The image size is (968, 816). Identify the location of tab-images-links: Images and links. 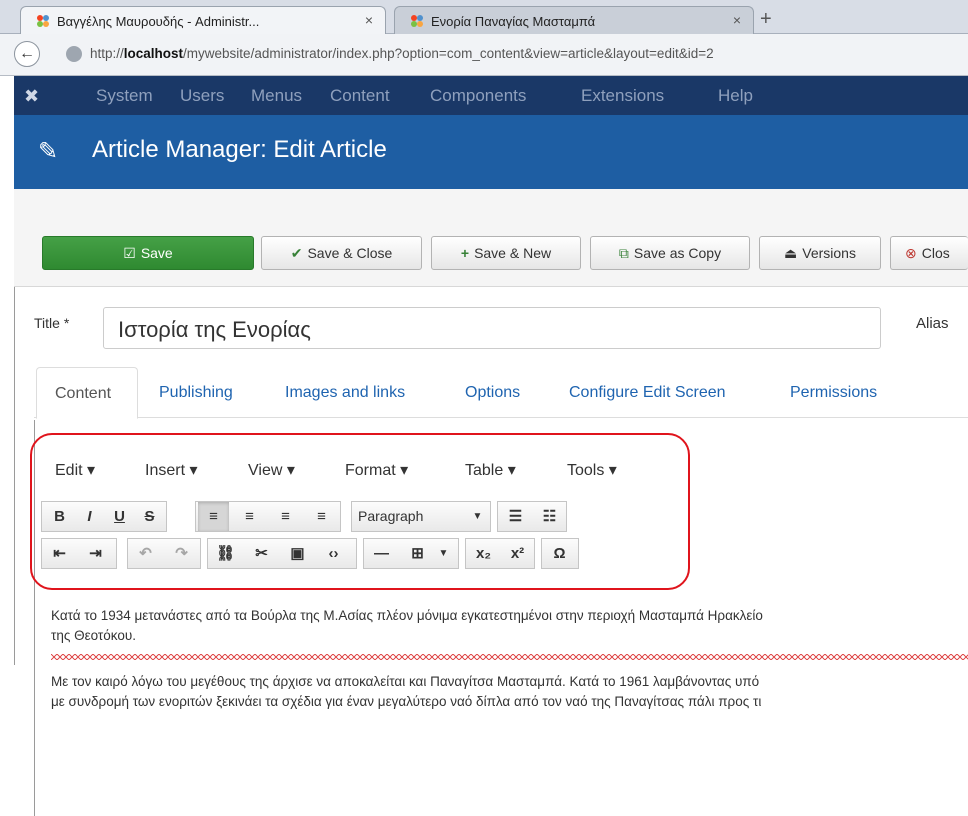
(345, 393).